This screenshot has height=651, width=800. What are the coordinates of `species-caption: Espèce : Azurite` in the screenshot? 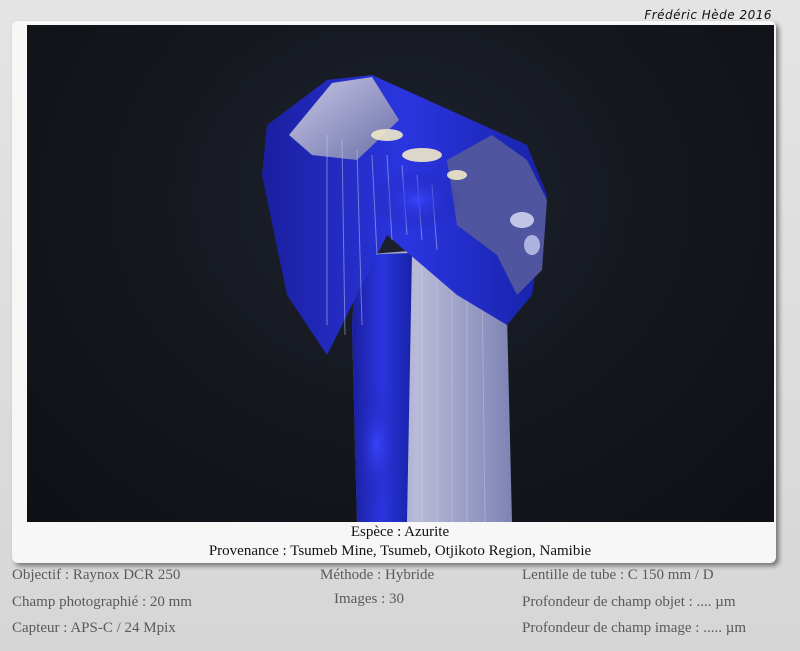 It's located at (400, 532).